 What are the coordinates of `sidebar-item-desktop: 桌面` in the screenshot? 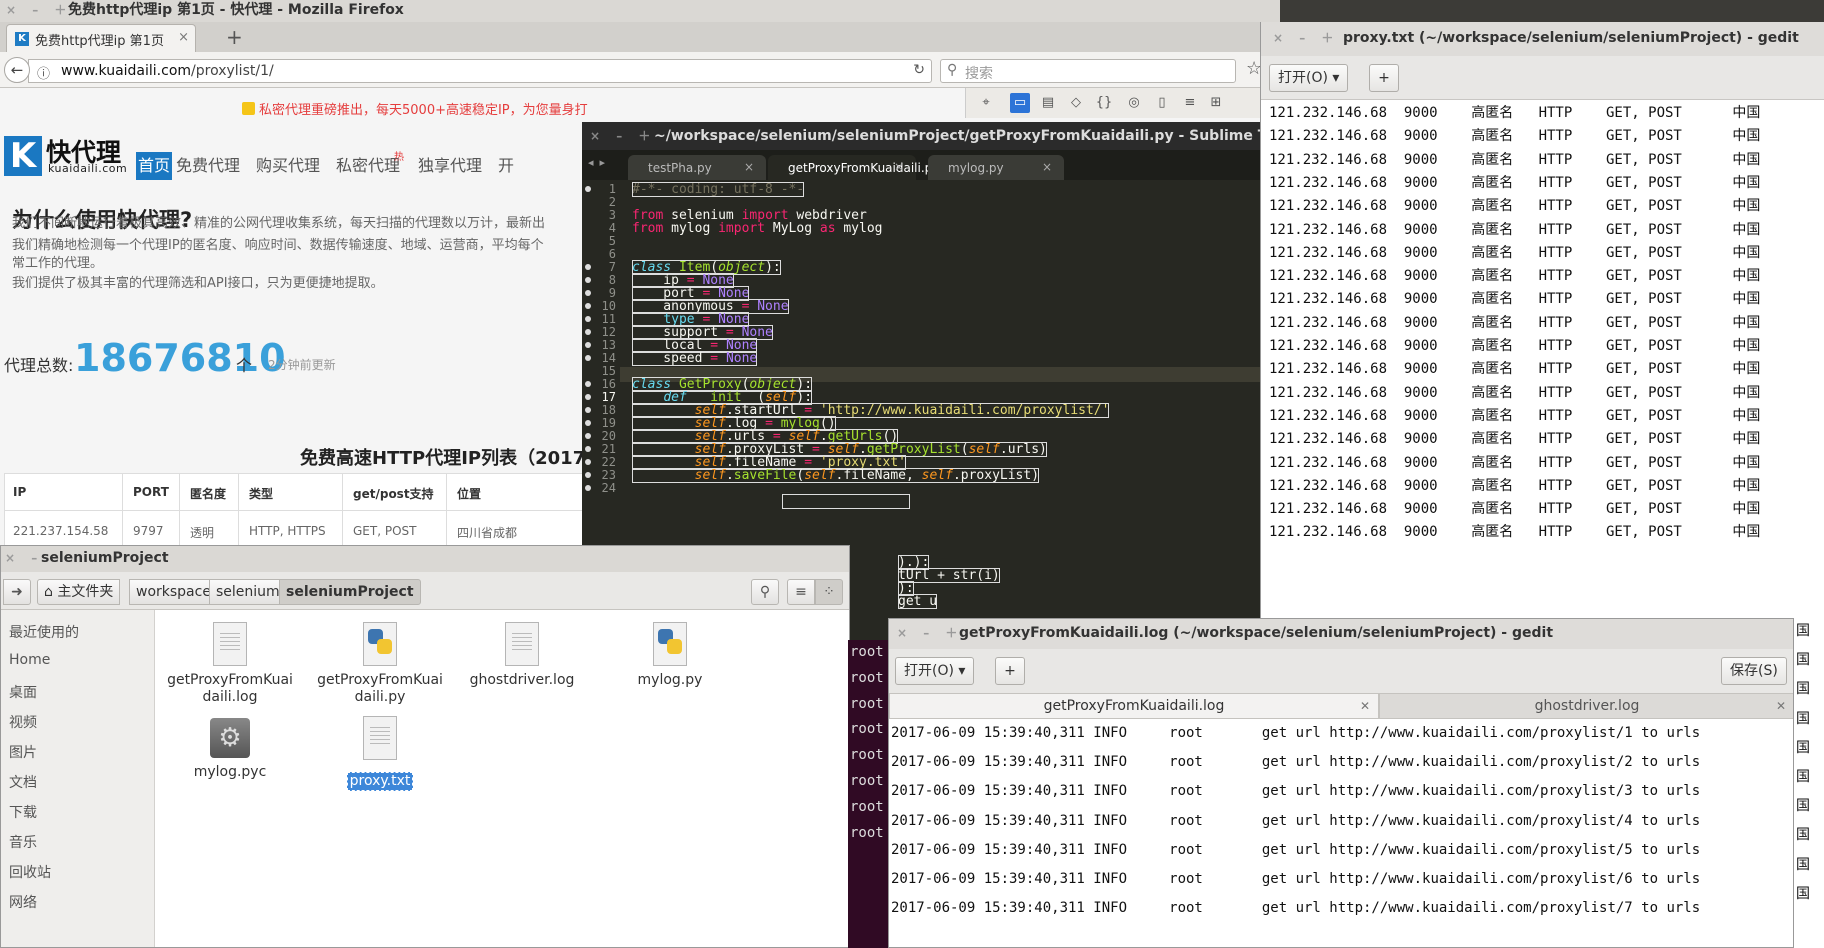 It's located at (23, 692).